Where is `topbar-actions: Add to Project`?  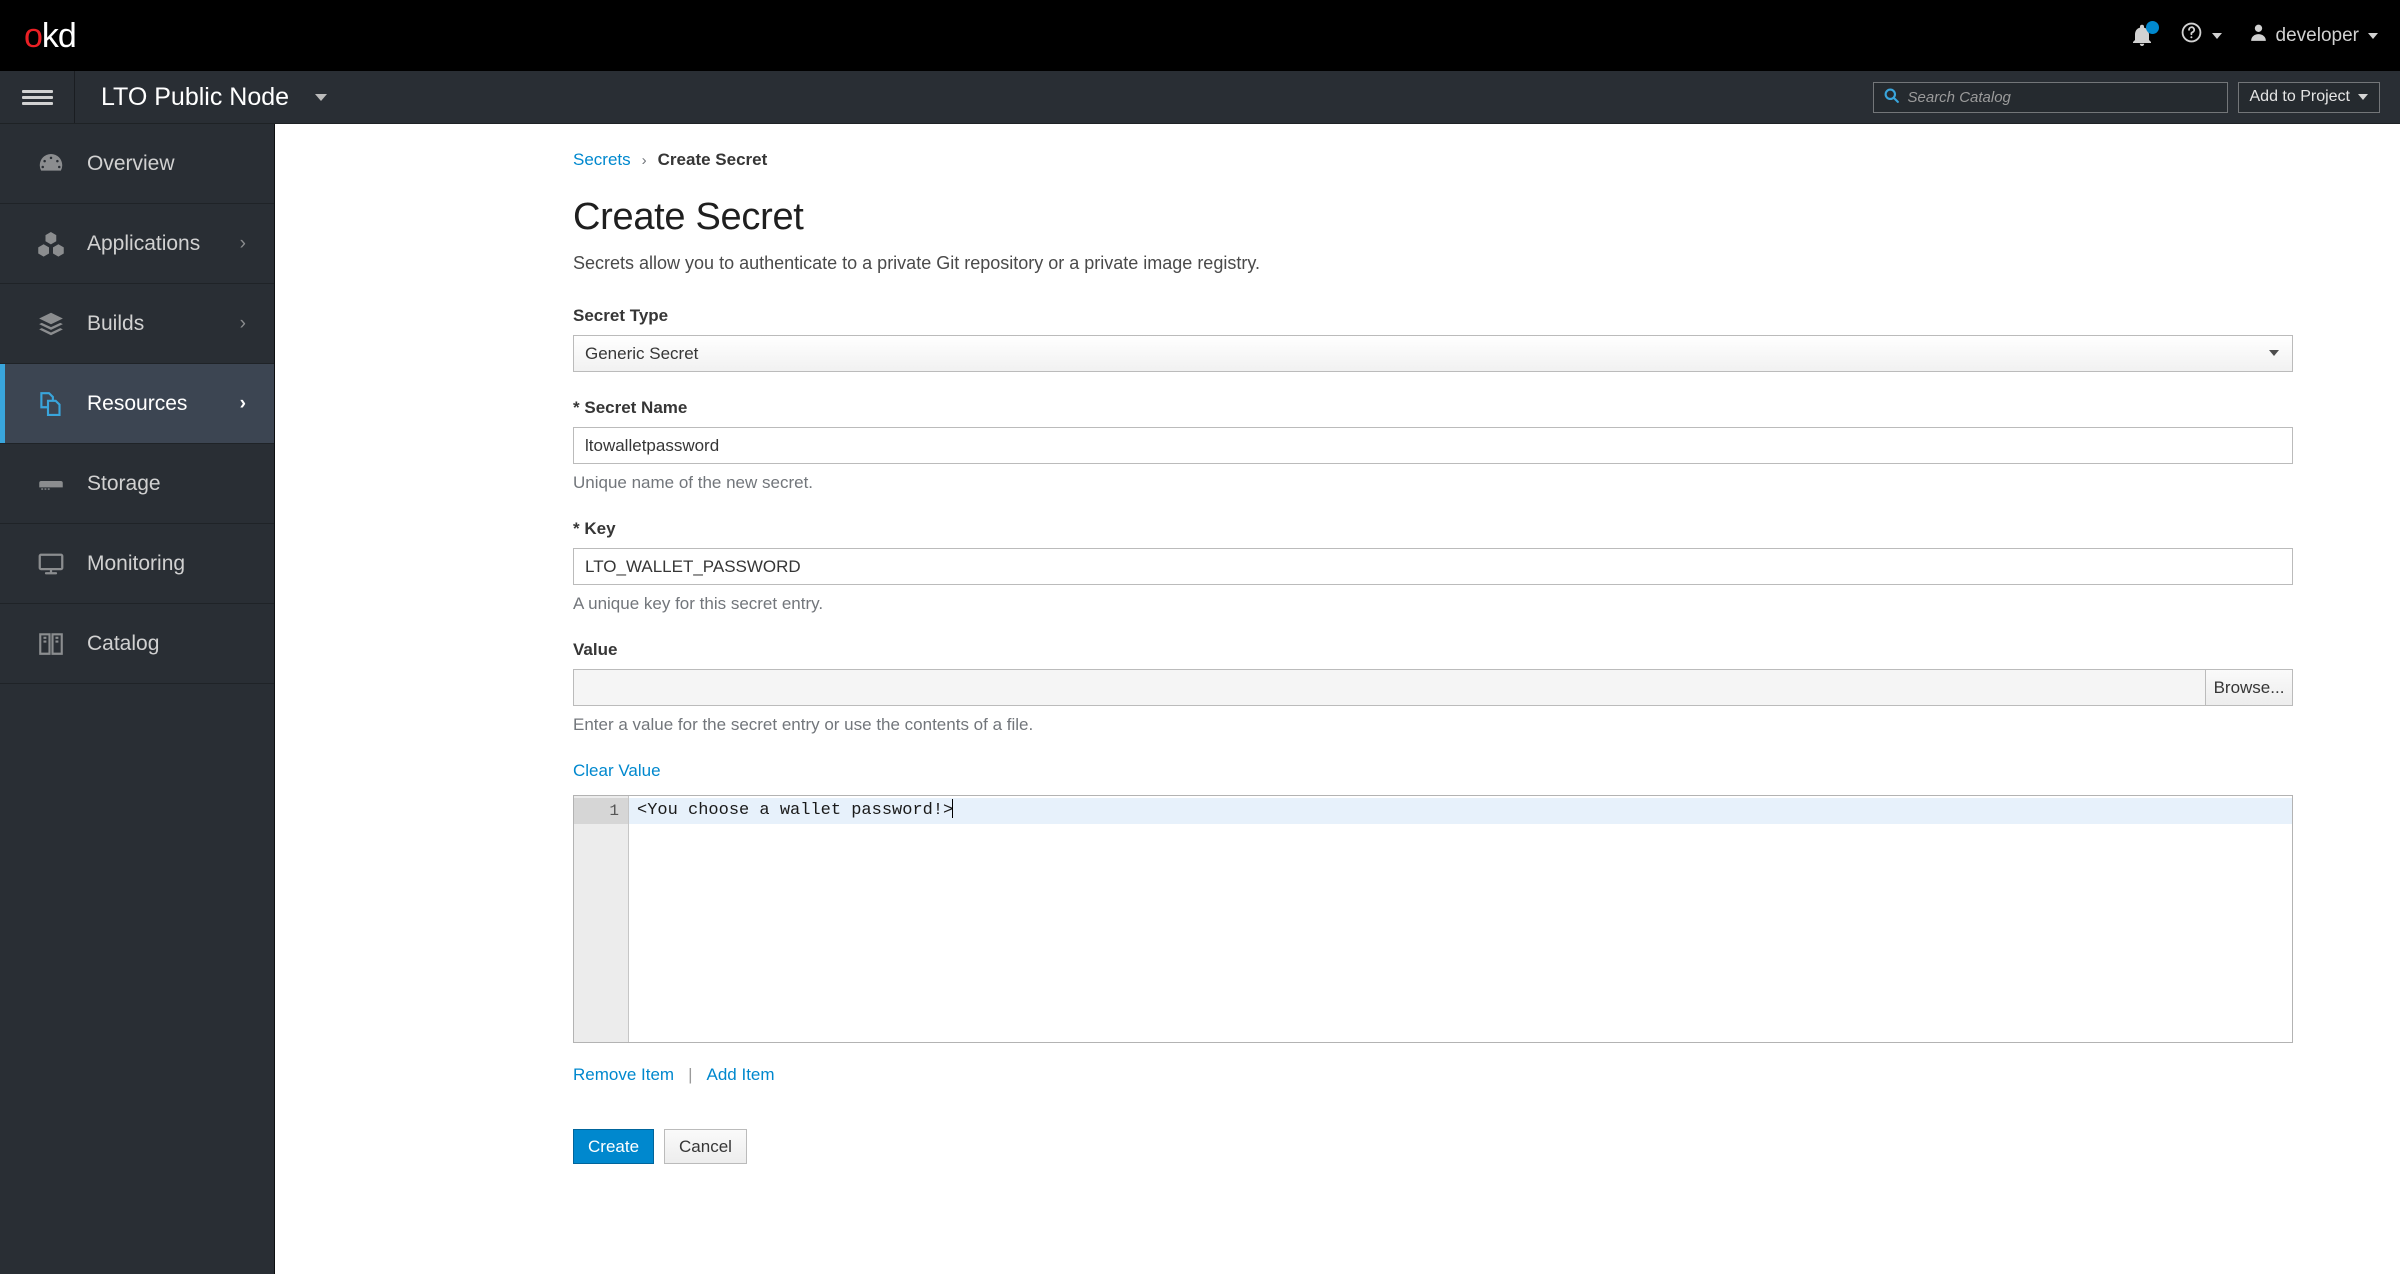 topbar-actions: Add to Project is located at coordinates (2126, 97).